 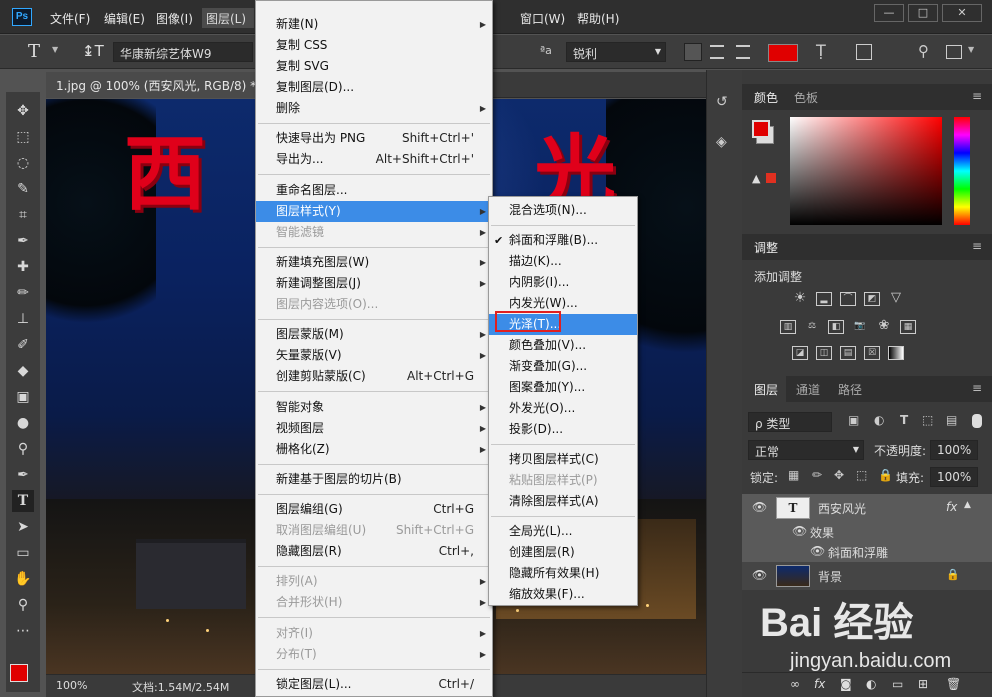 I want to click on eraser-tool-icon: ◆, so click(x=23, y=371).